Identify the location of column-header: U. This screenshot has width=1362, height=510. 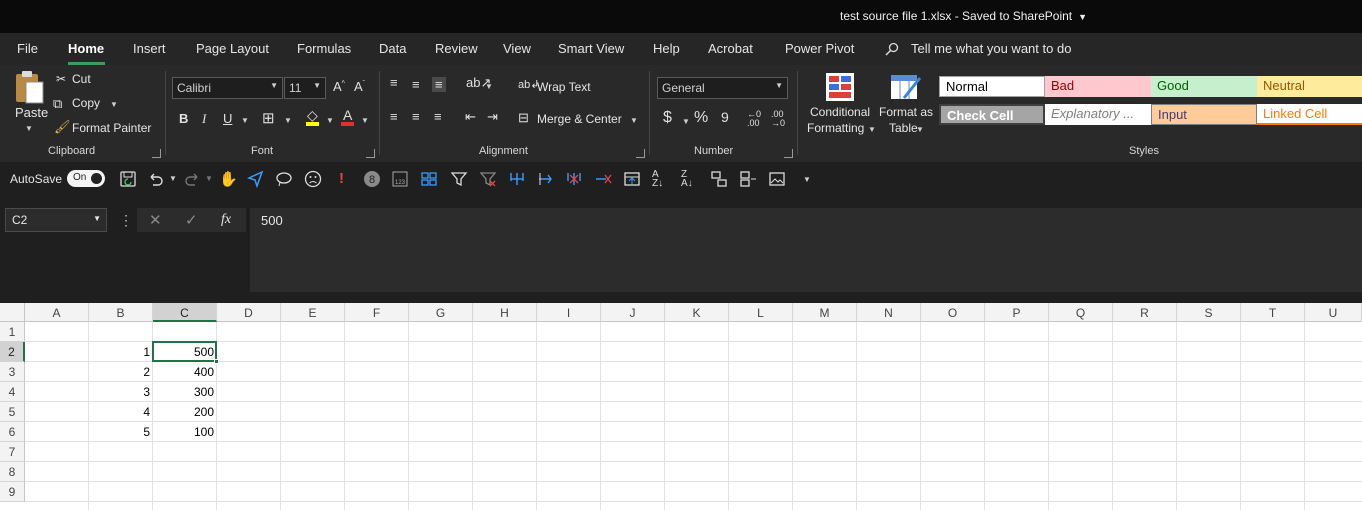
(1333, 312).